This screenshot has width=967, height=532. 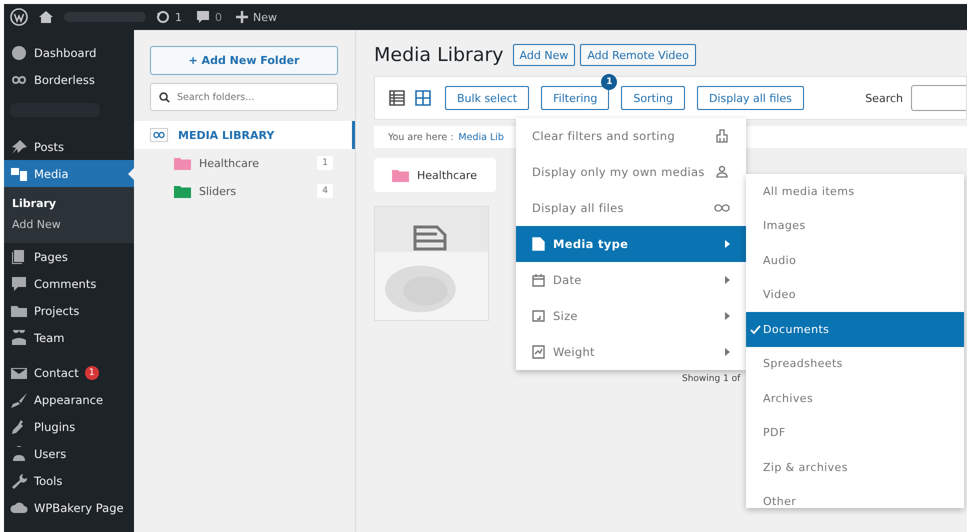 What do you see at coordinates (164, 97) in the screenshot?
I see `search-icon` at bounding box center [164, 97].